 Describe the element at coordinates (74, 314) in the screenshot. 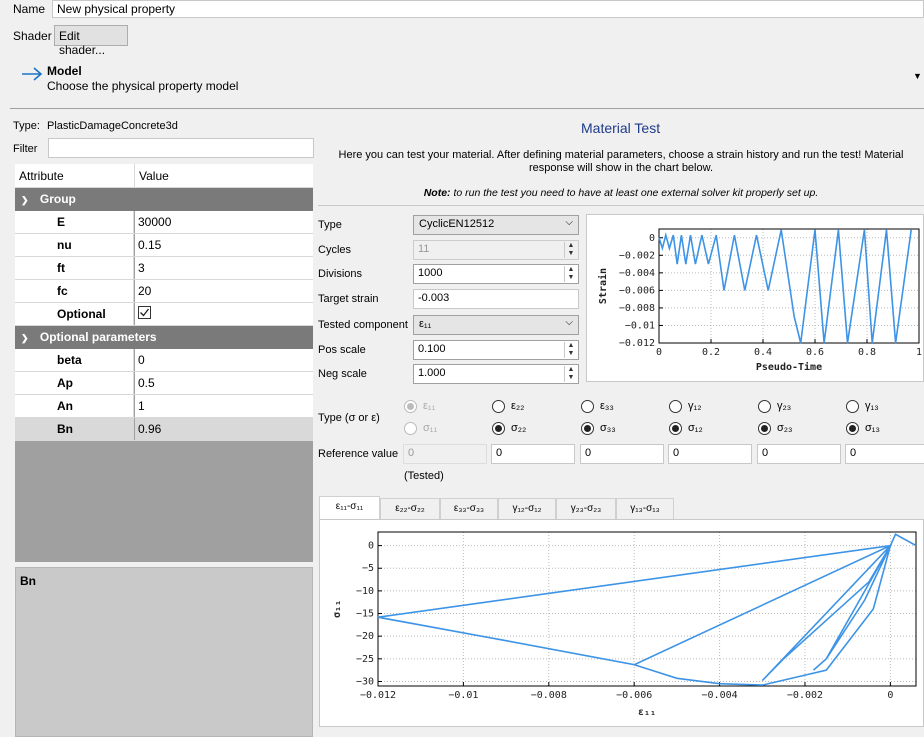

I see `attr-name: Optional` at that location.